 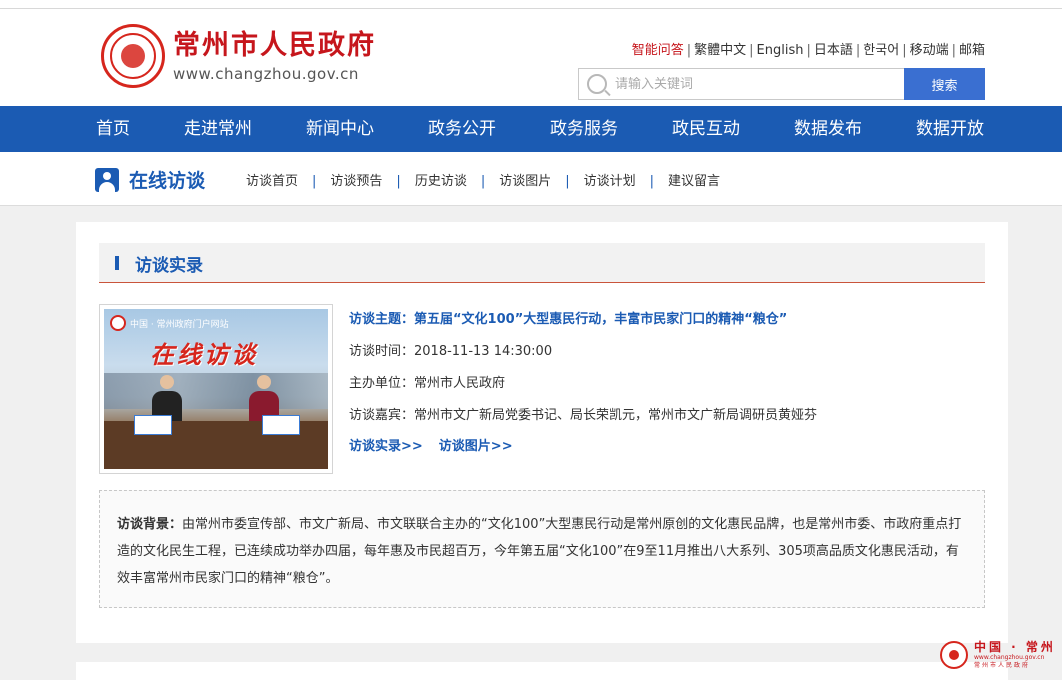 What do you see at coordinates (356, 181) in the screenshot?
I see `subnav-item-preview: 访谈预告` at bounding box center [356, 181].